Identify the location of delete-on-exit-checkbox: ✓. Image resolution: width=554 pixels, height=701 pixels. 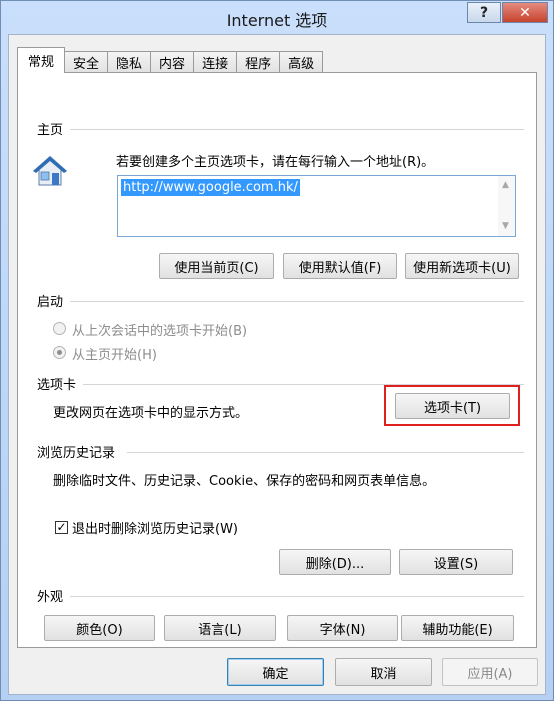
(61, 527).